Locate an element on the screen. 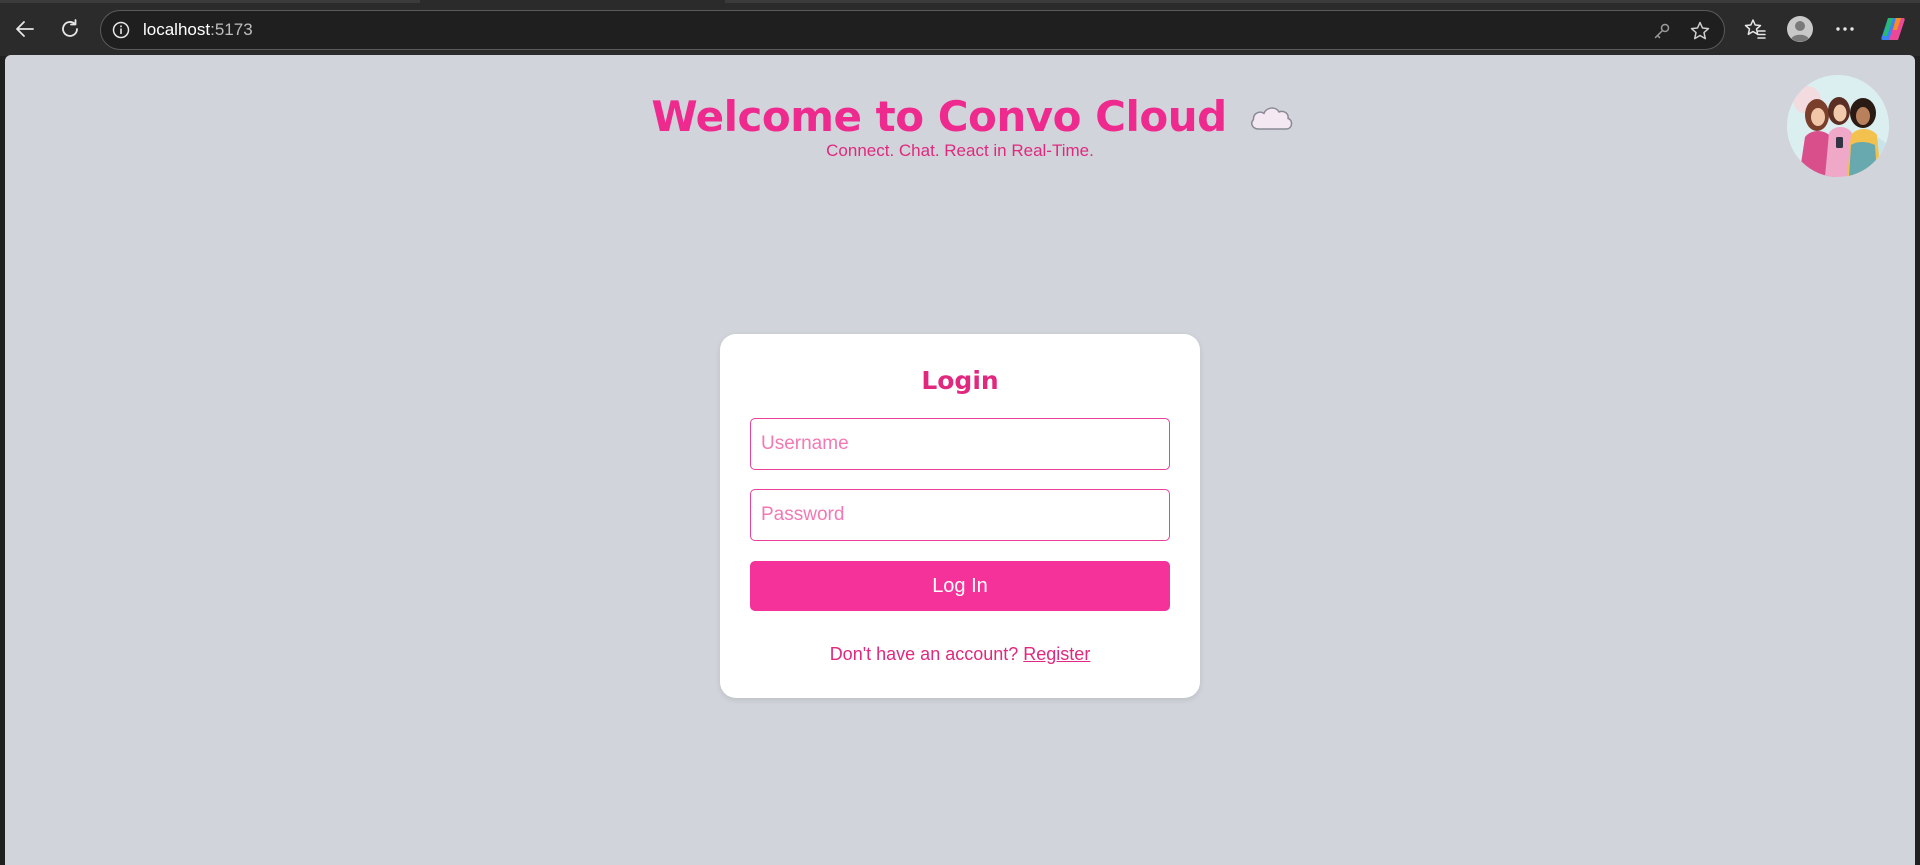  avatar is located at coordinates (1838, 126).